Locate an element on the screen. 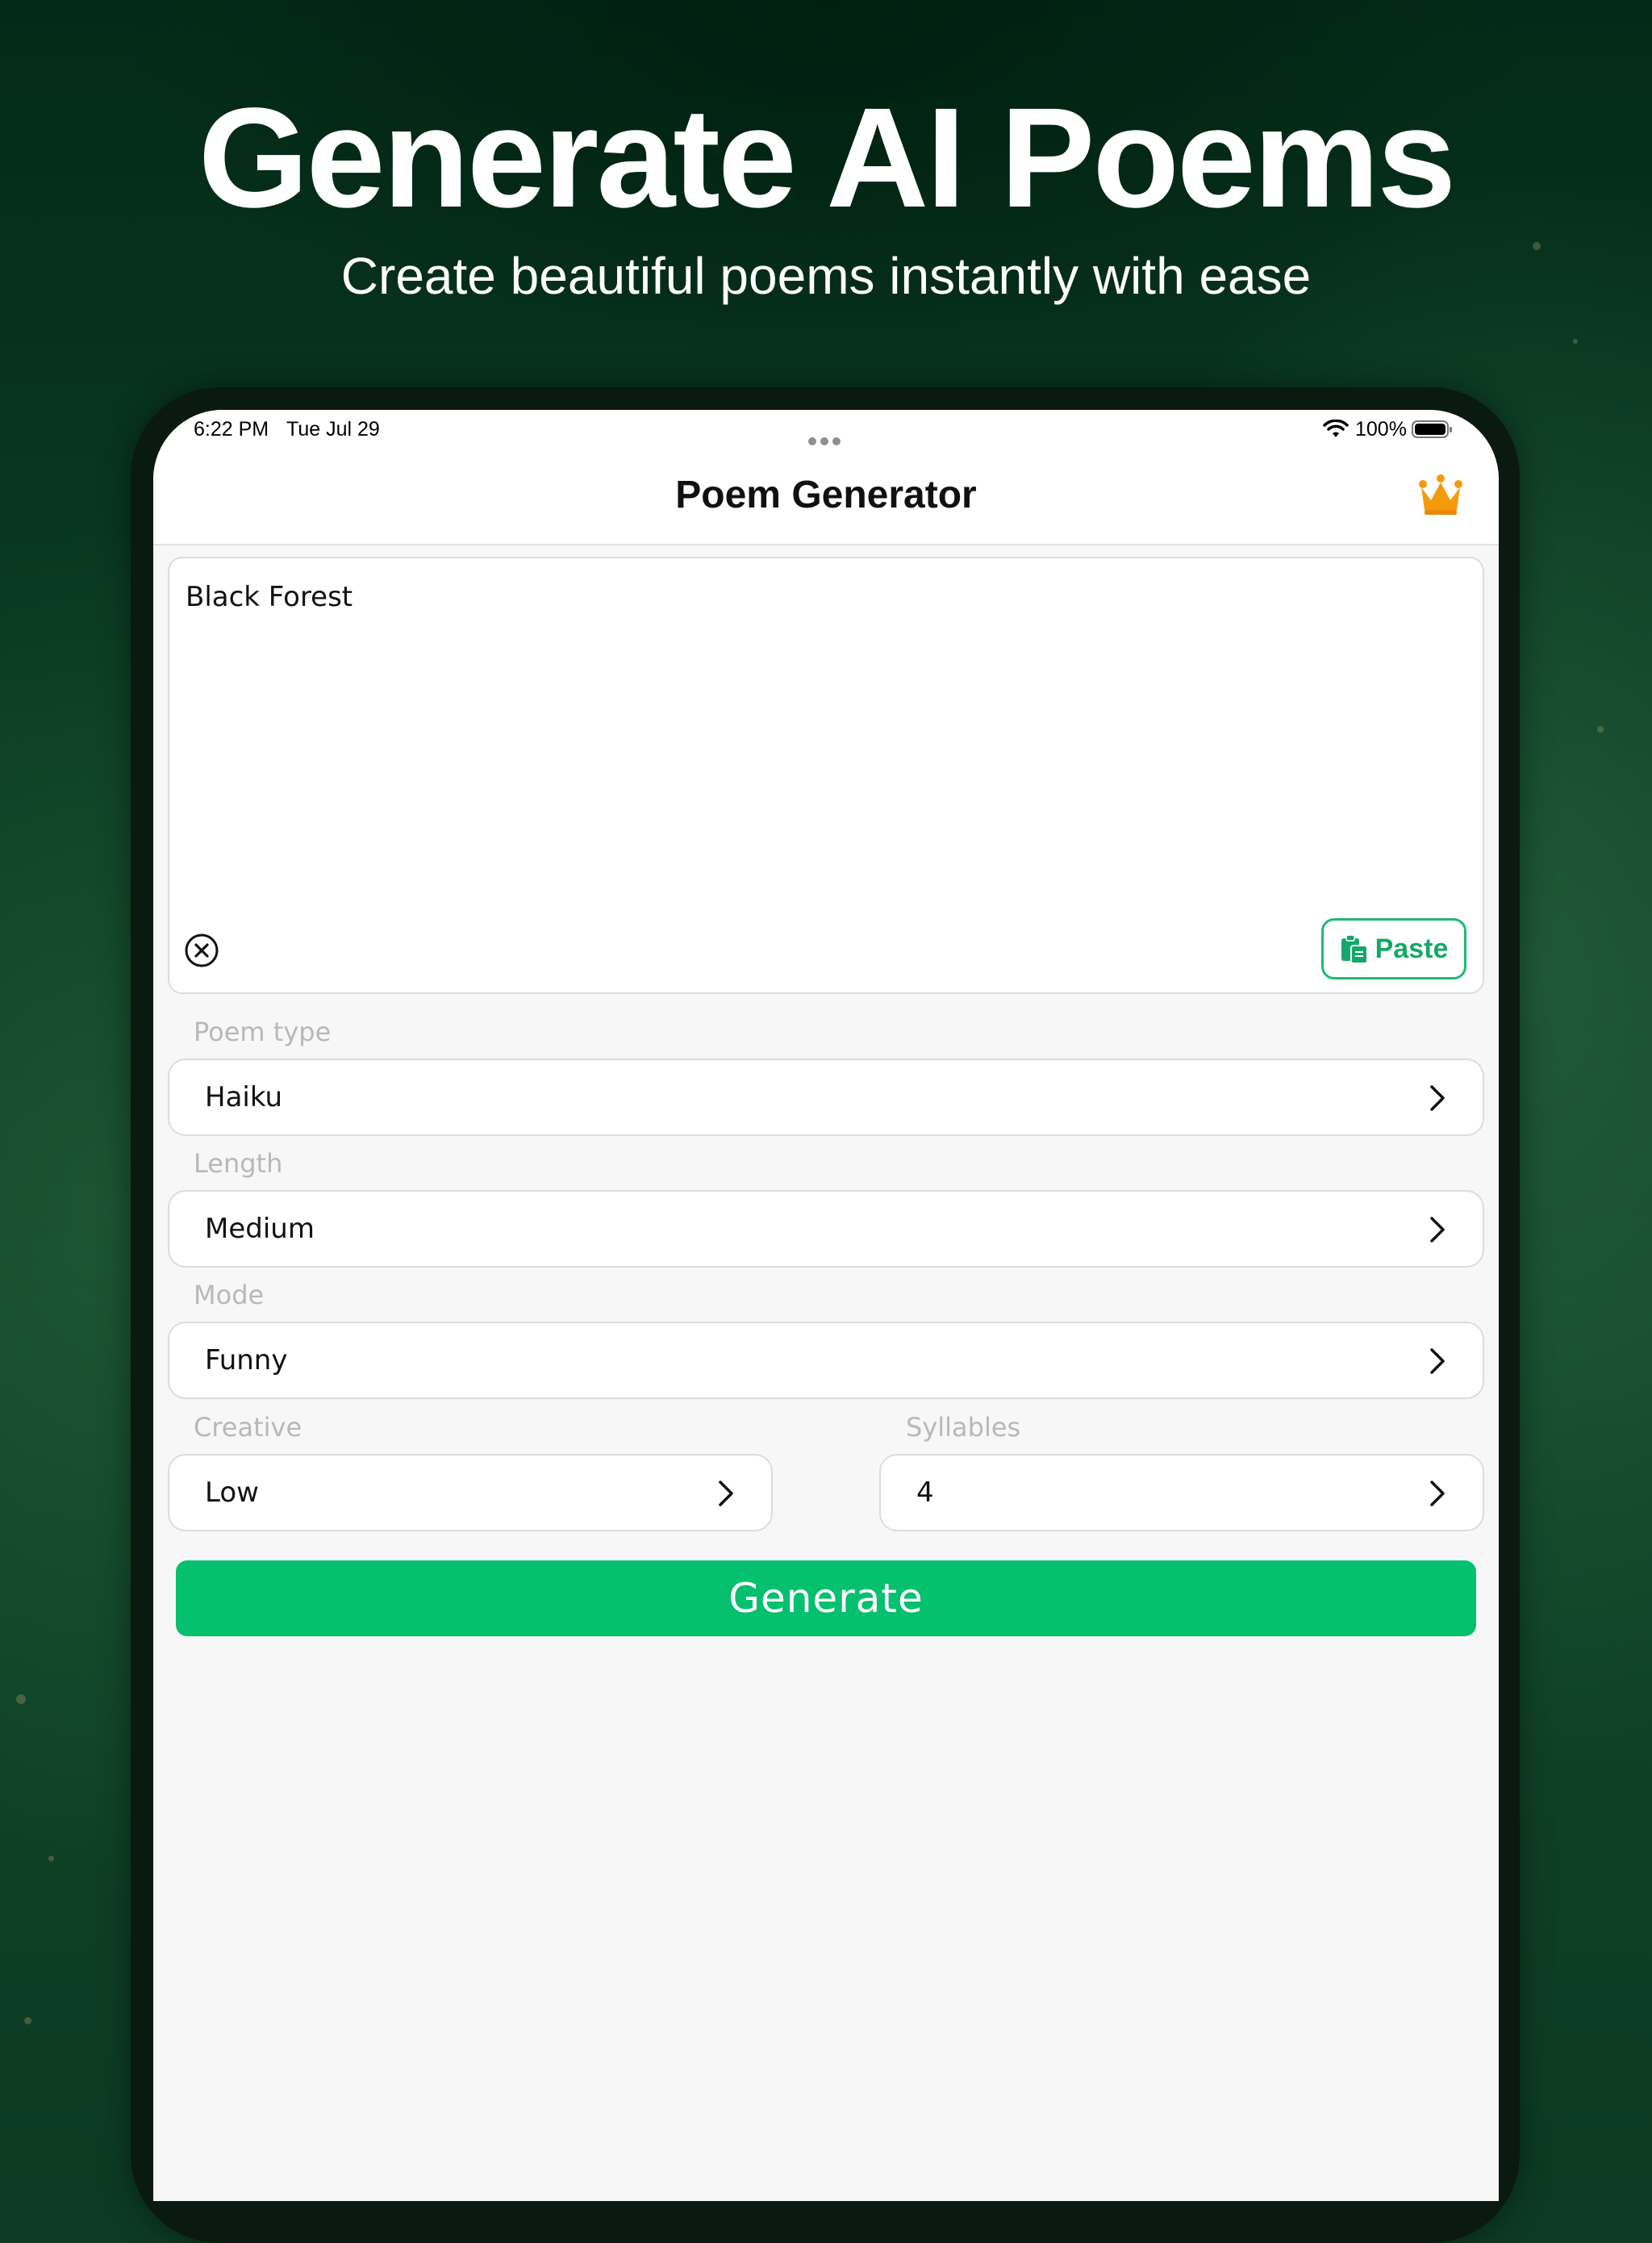 This screenshot has width=1652, height=2243. generate-button: Generate is located at coordinates (826, 1598).